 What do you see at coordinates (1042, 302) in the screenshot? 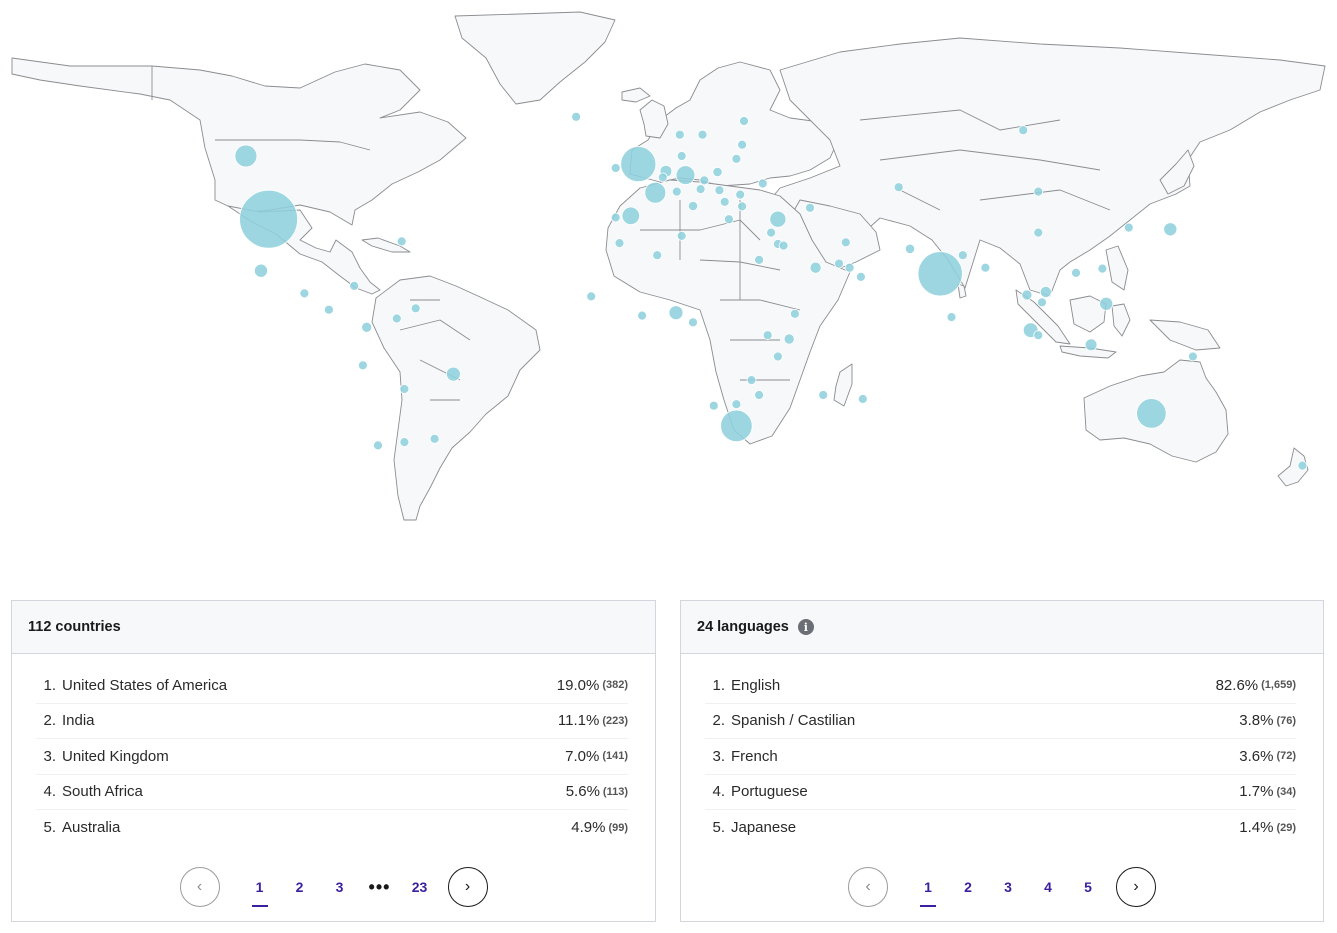
I see `map-bubble-cambodia` at bounding box center [1042, 302].